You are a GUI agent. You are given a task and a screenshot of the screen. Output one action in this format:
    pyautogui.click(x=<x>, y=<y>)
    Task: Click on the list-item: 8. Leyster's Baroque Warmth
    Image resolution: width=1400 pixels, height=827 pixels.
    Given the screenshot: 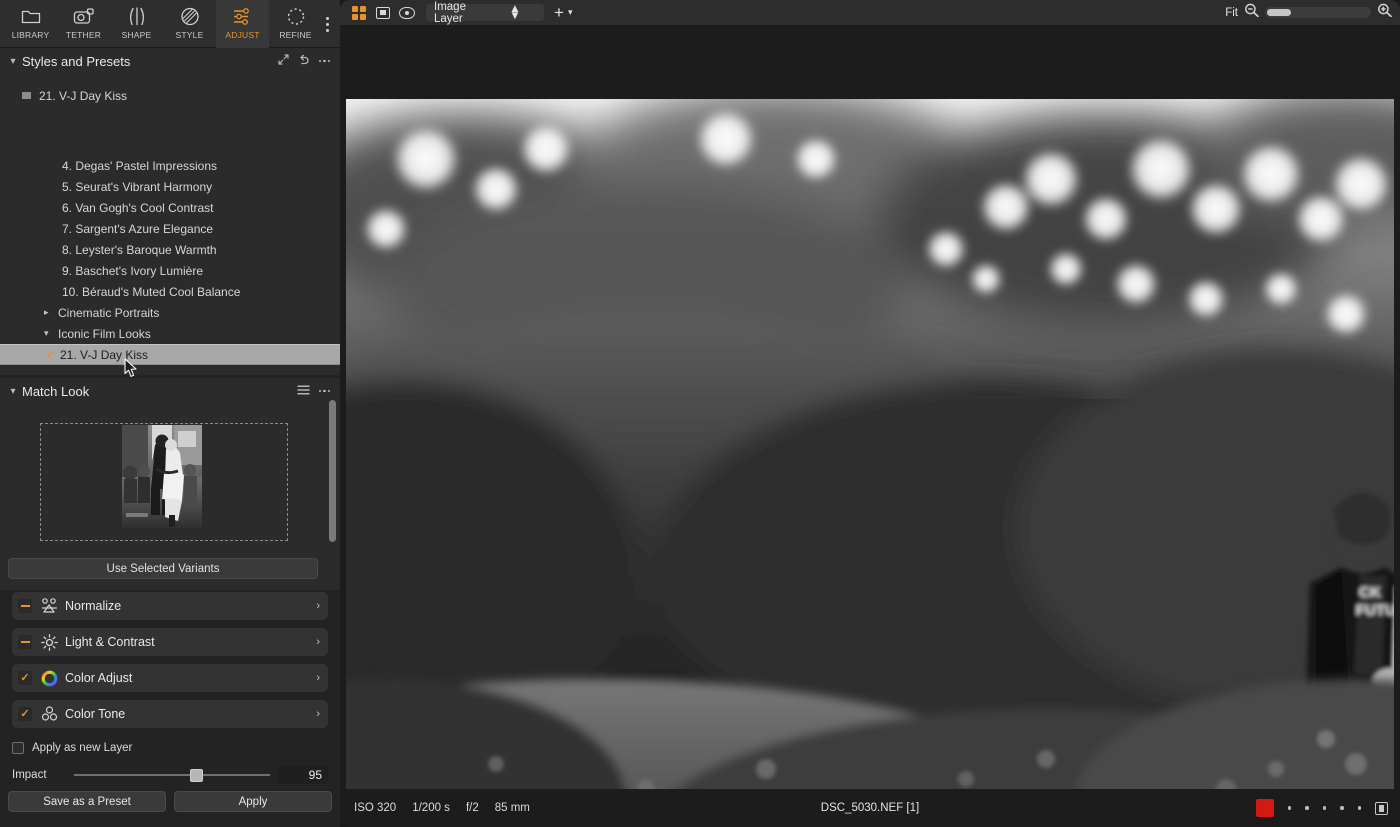 What is the action you would take?
    pyautogui.click(x=170, y=249)
    